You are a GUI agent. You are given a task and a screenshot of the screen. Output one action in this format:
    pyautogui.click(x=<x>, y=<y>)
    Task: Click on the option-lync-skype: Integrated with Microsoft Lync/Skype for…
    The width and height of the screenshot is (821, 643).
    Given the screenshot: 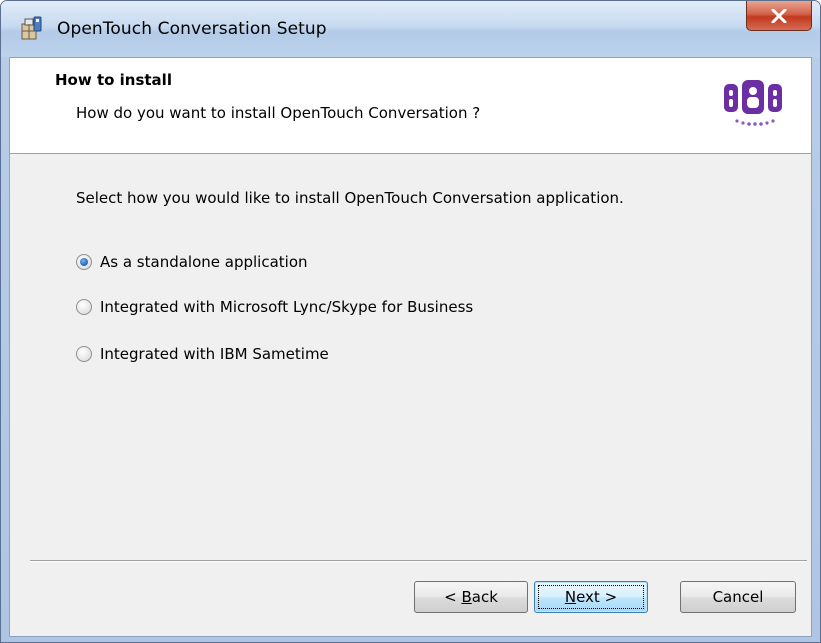 What is the action you would take?
    pyautogui.click(x=274, y=307)
    